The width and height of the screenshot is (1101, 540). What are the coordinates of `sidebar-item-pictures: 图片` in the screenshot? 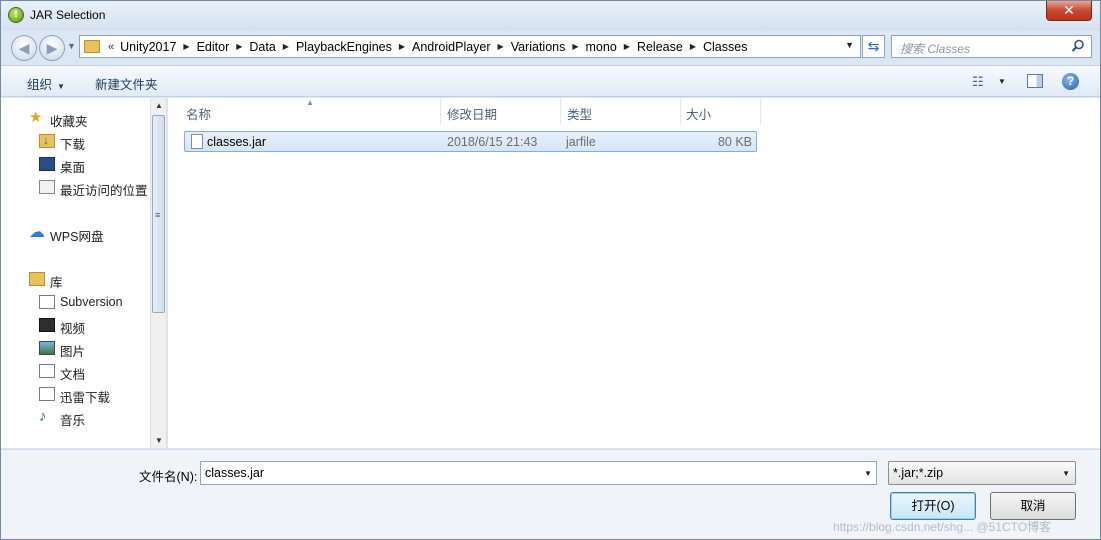 It's located at (62, 350).